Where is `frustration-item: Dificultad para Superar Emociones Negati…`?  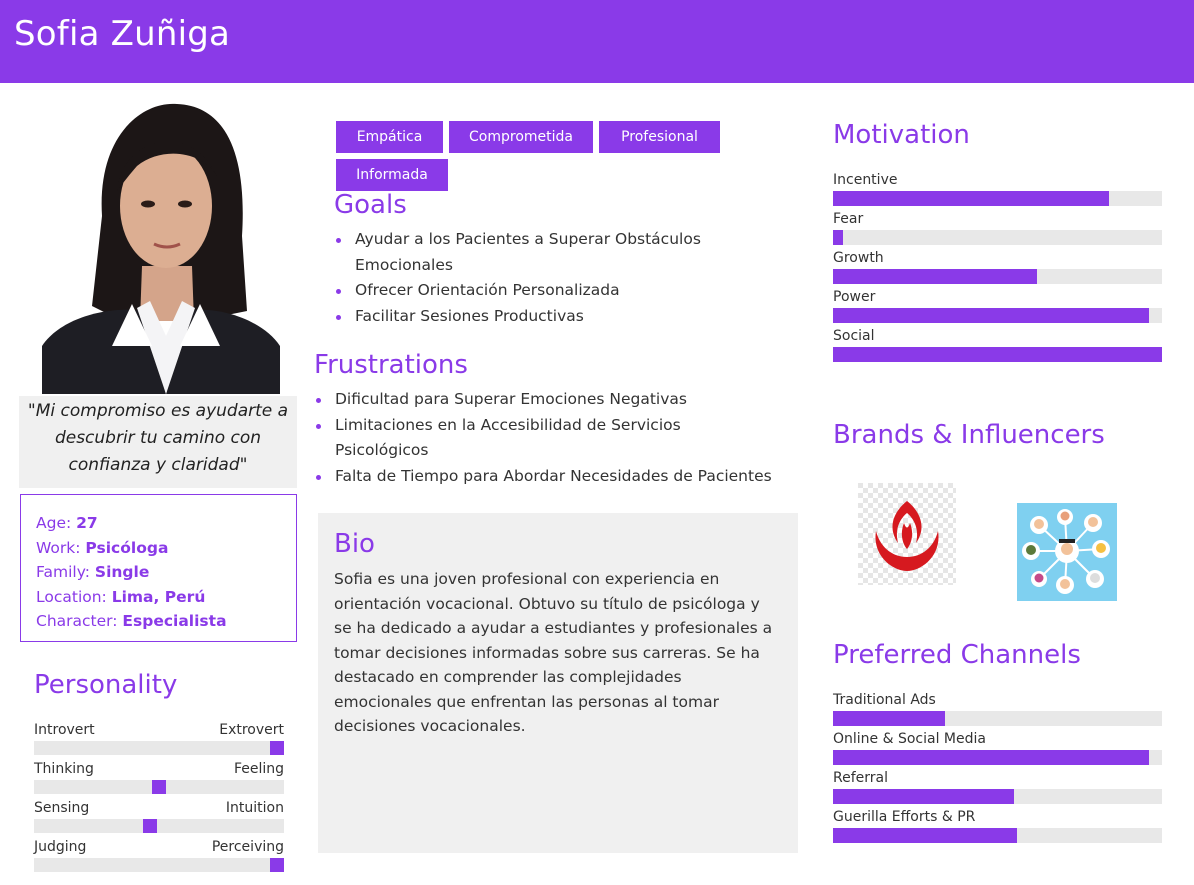 frustration-item: Dificultad para Superar Emociones Negati… is located at coordinates (554, 400).